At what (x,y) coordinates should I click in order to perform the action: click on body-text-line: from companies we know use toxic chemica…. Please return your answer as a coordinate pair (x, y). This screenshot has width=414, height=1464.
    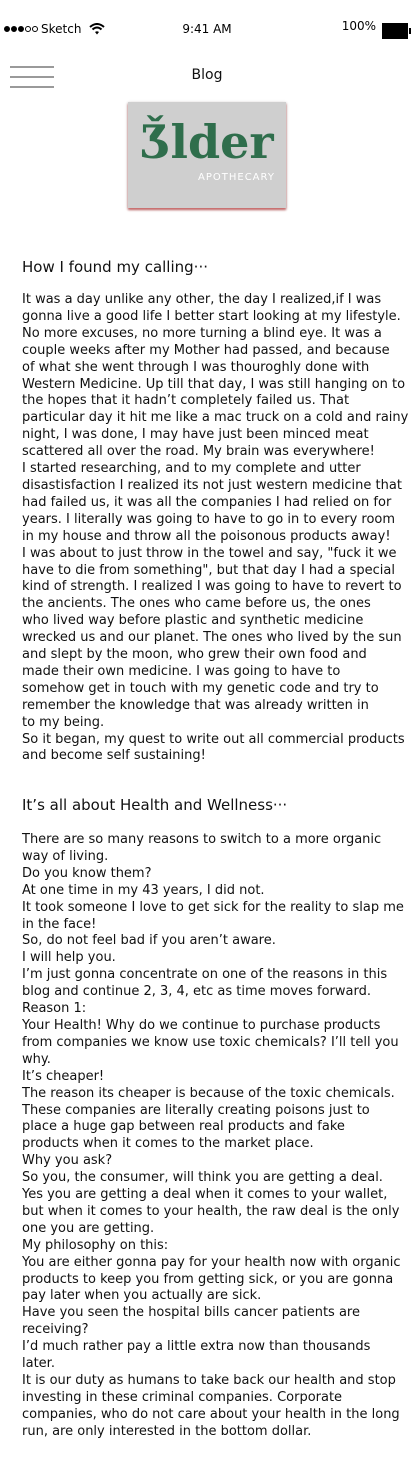
    Looking at the image, I should click on (210, 1042).